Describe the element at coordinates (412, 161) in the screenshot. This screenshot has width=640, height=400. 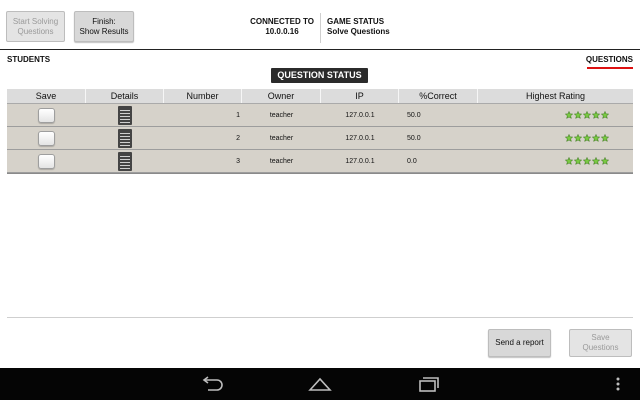
I see `question-correct: 0.0` at that location.